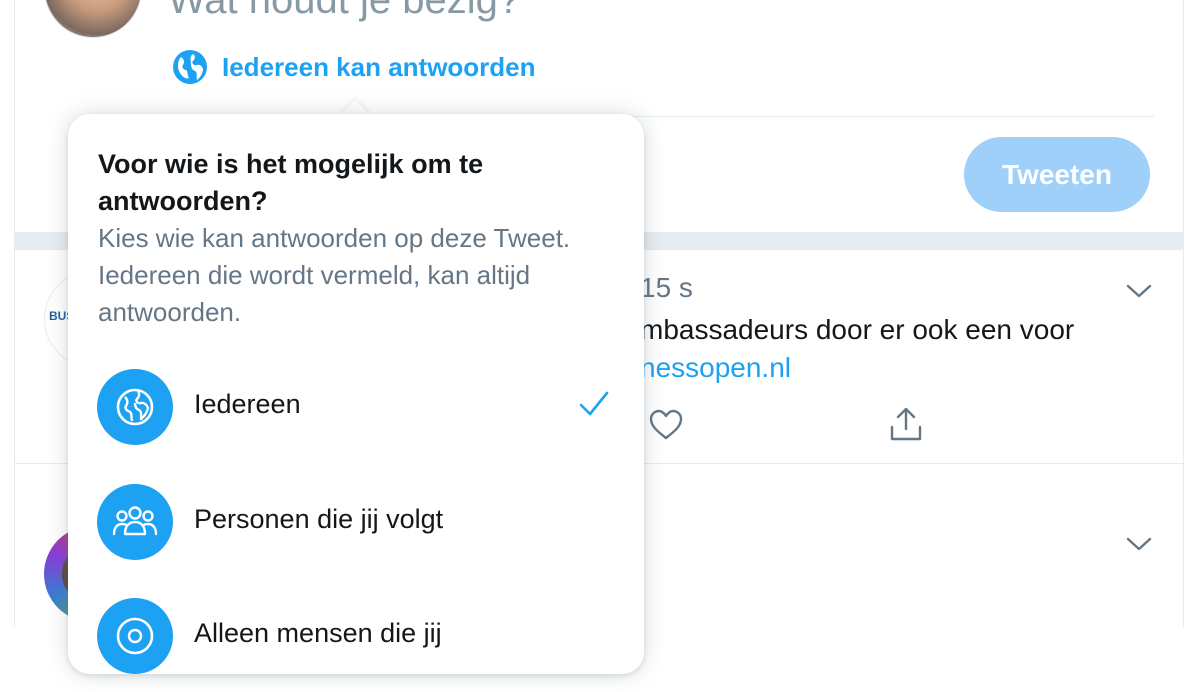  Describe the element at coordinates (344, 11) in the screenshot. I see `composer-placeholder: Wat houdt je bezig?` at that location.